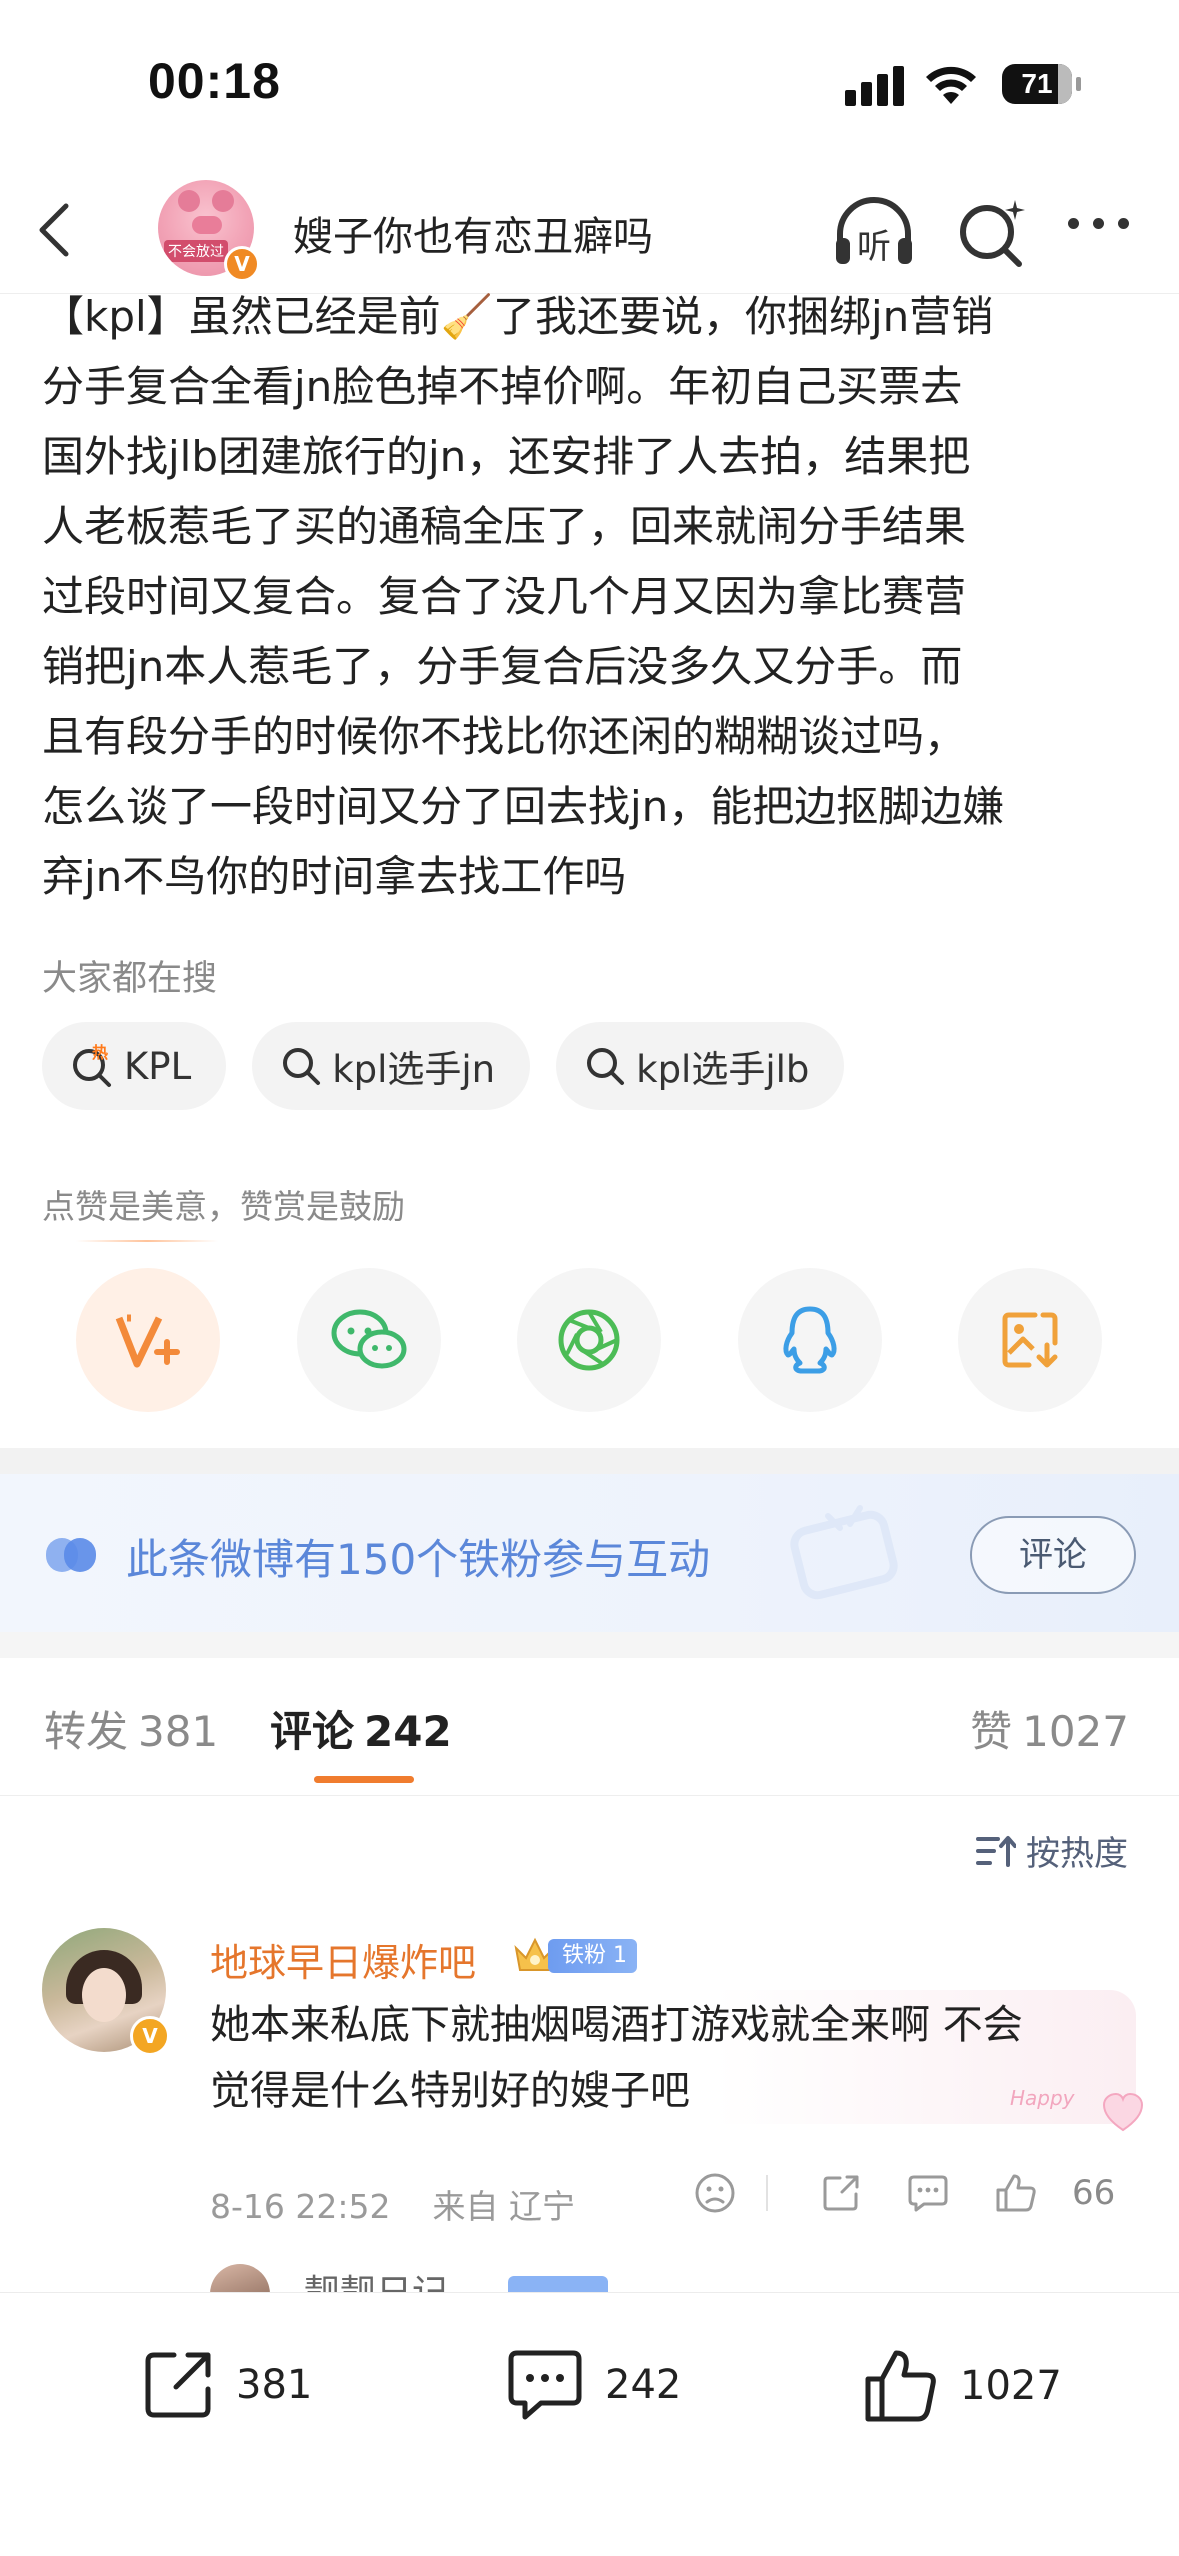 The height and width of the screenshot is (2556, 1179). I want to click on page-title: 嫂子你也有恋丑癖吗, so click(473, 233).